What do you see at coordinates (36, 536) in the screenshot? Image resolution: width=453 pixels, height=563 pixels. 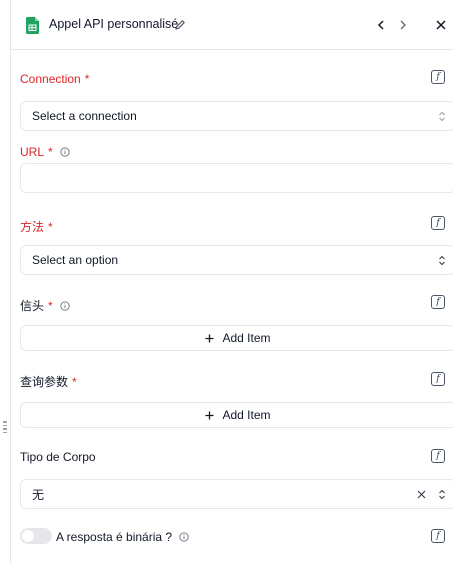 I see `binary-response-toggle` at bounding box center [36, 536].